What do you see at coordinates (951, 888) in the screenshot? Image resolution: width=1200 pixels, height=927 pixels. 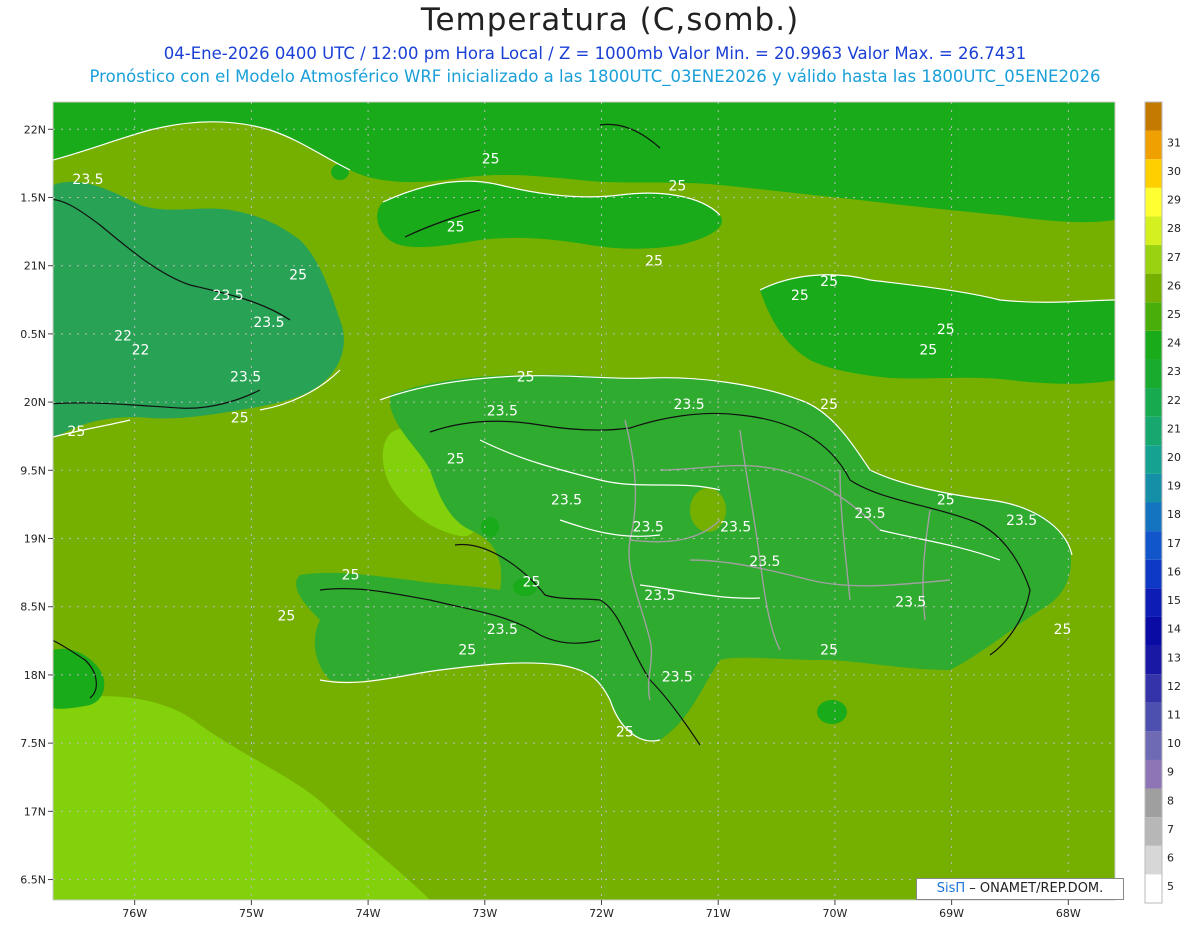 I see `credit-brand: SisΠ` at bounding box center [951, 888].